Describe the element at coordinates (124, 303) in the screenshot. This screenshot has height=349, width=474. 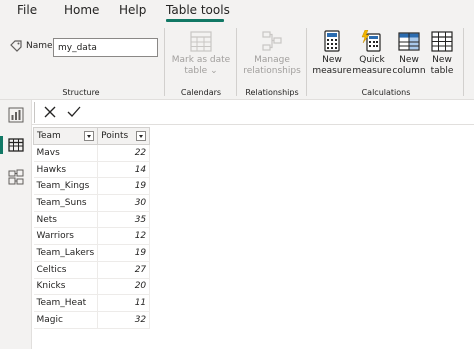
I see `points-cell: 11` at that location.